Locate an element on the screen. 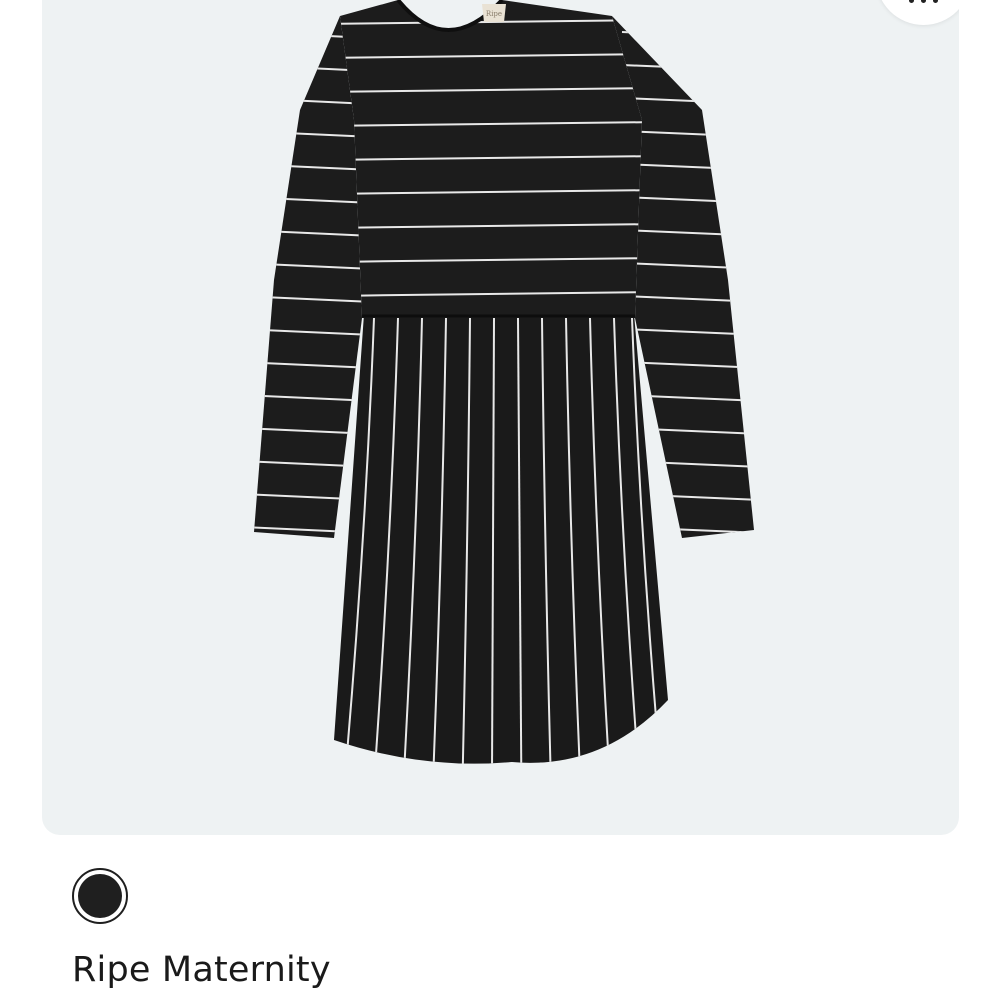 Image resolution: width=1000 pixels, height=1000 pixels. color-swatch-black is located at coordinates (100, 896).